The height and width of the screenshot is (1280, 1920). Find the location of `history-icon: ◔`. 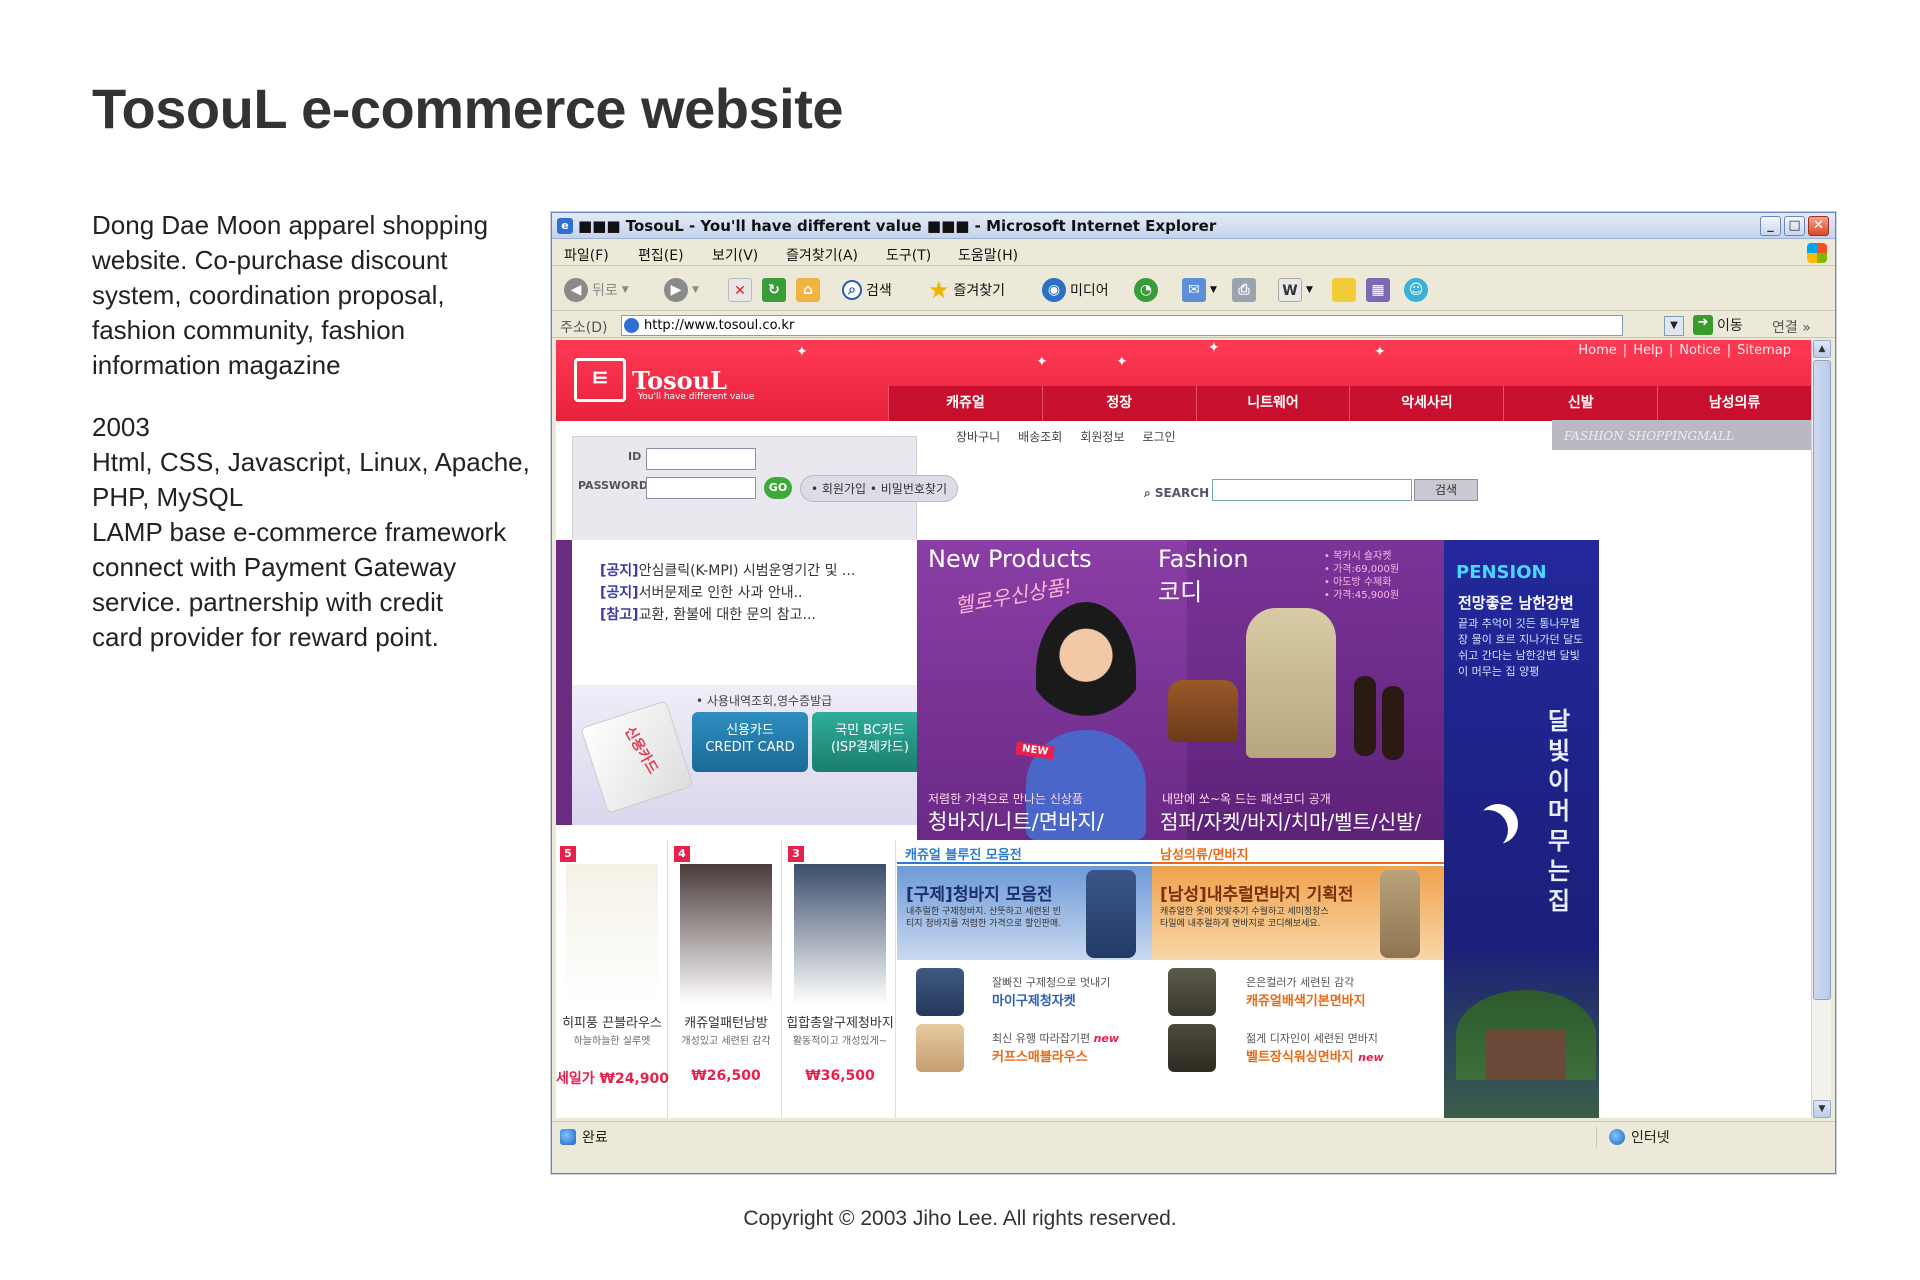

history-icon: ◔ is located at coordinates (1146, 290).